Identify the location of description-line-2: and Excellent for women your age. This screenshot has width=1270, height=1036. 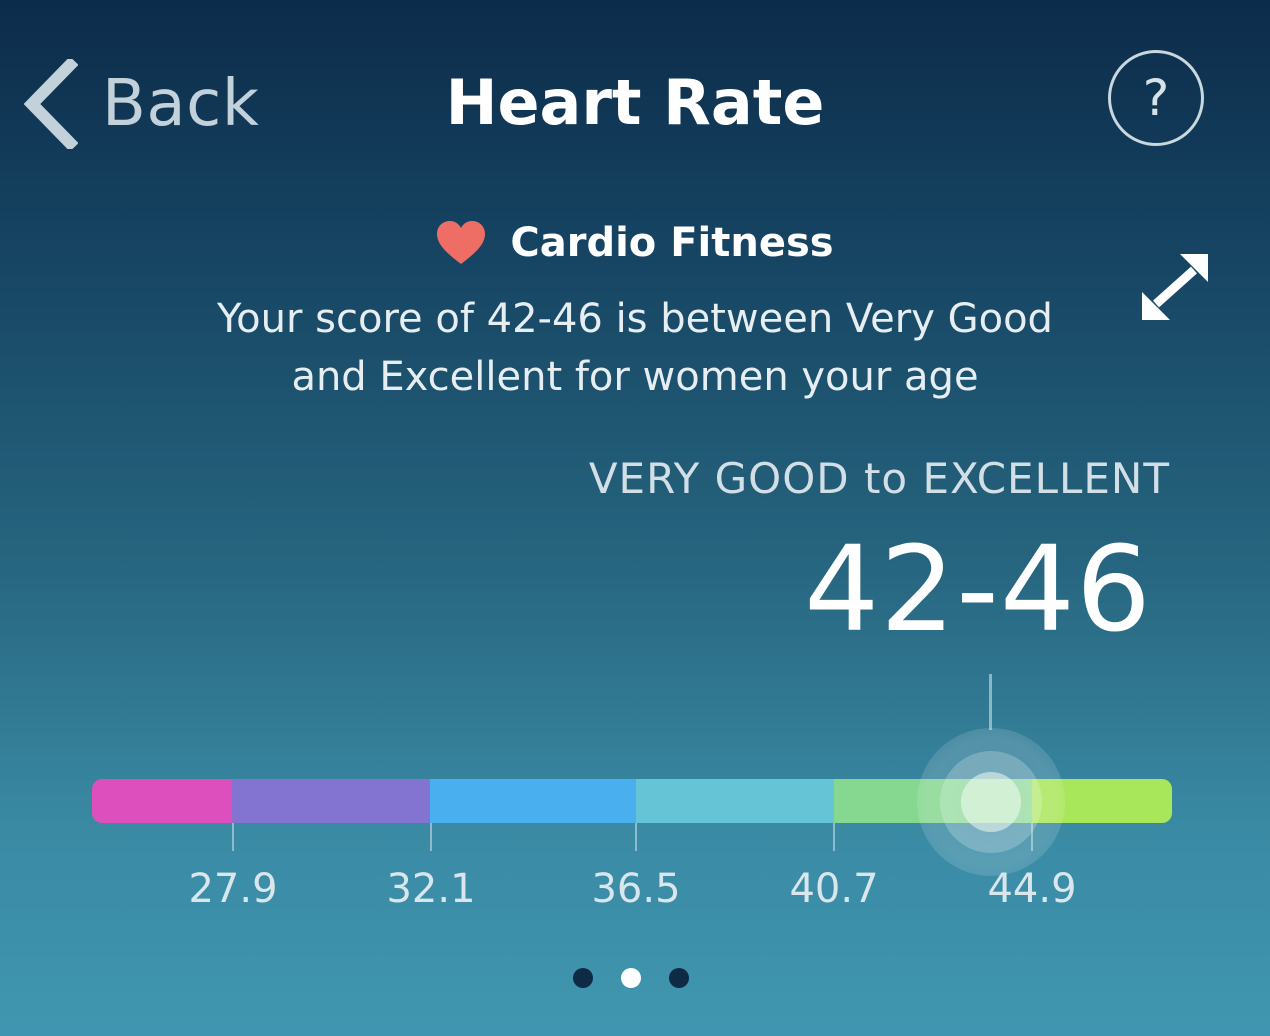
(635, 377).